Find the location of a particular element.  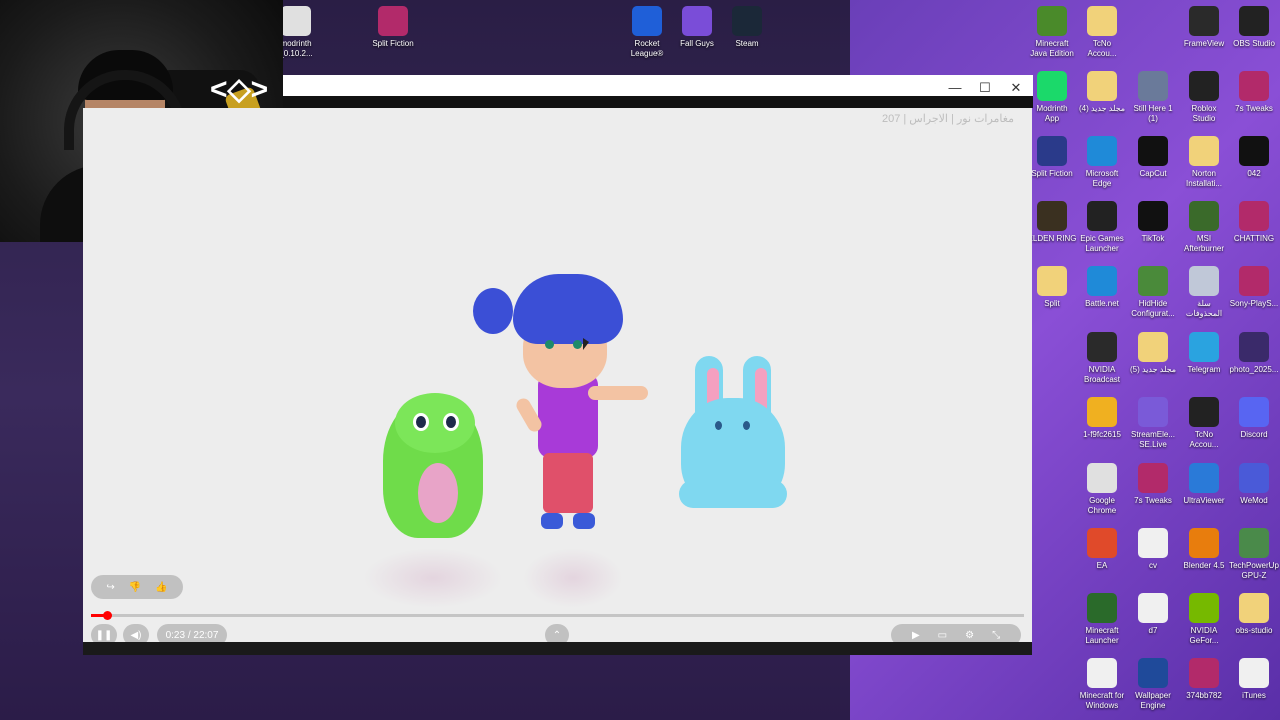

nvidia-icon is located at coordinates (1204, 608).